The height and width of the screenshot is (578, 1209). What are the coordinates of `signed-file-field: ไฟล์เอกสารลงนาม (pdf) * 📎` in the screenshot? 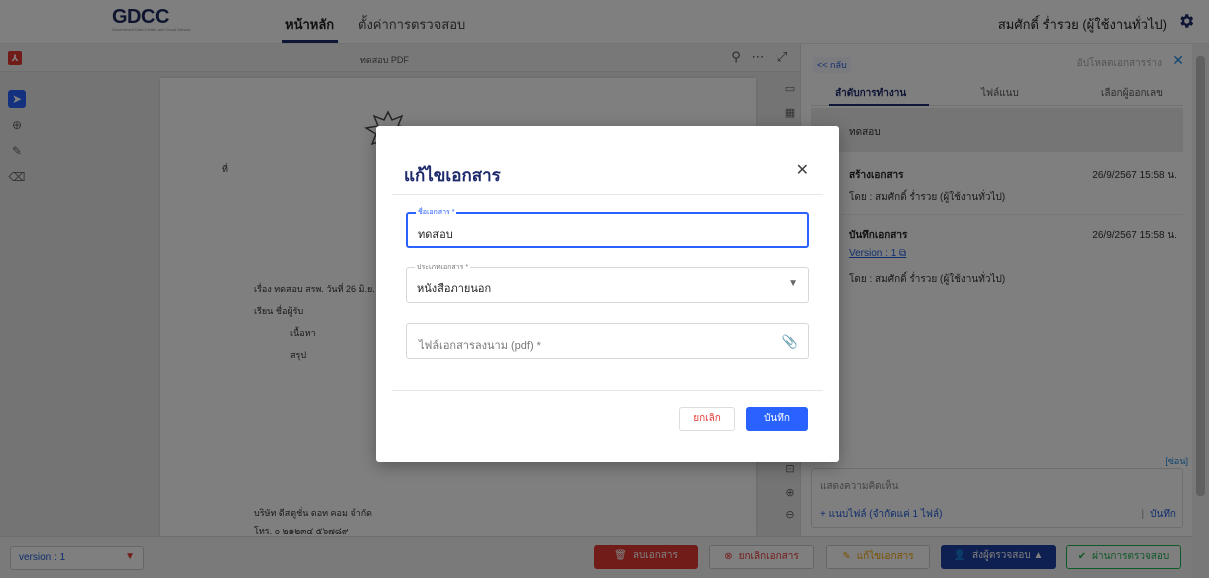 It's located at (607, 341).